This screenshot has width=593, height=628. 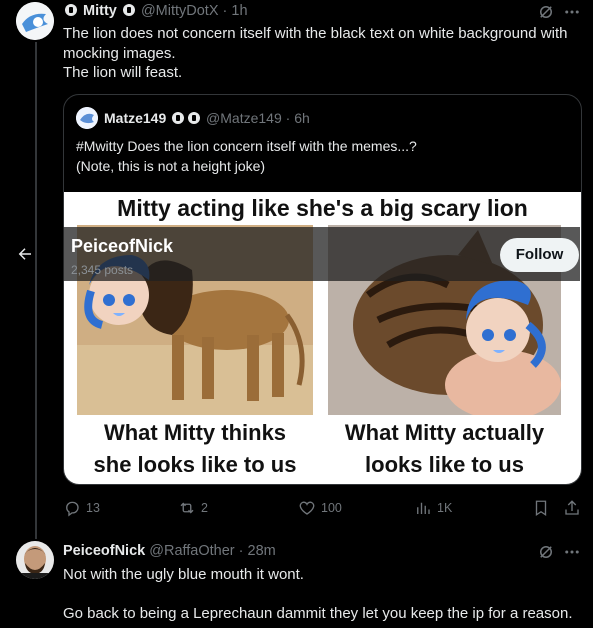 I want to click on main-post-time: 1h, so click(x=239, y=11).